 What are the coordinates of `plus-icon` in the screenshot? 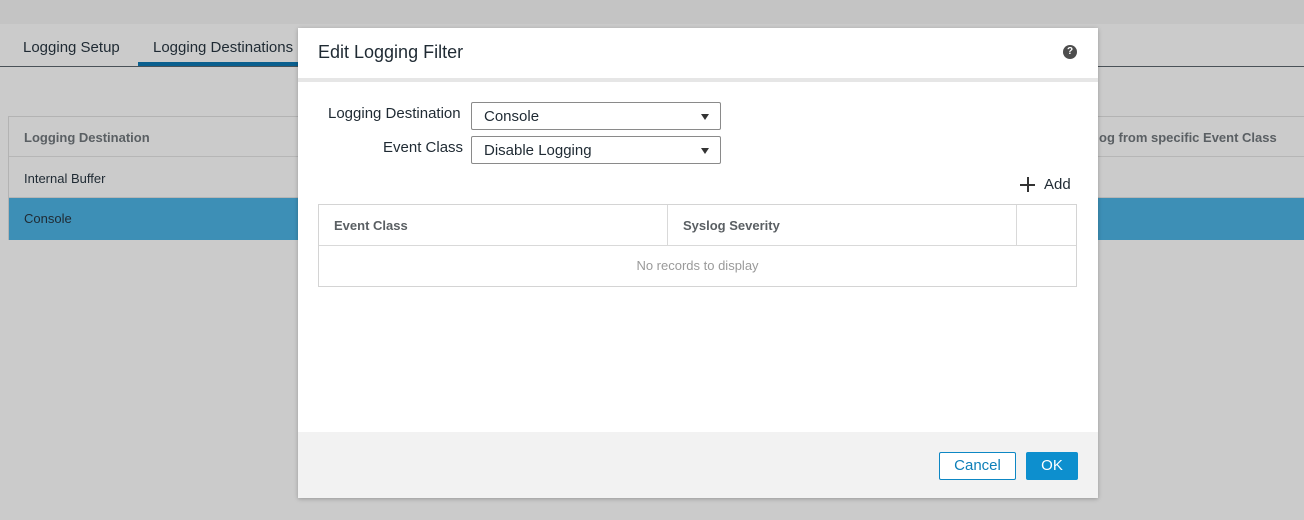 It's located at (1027, 184).